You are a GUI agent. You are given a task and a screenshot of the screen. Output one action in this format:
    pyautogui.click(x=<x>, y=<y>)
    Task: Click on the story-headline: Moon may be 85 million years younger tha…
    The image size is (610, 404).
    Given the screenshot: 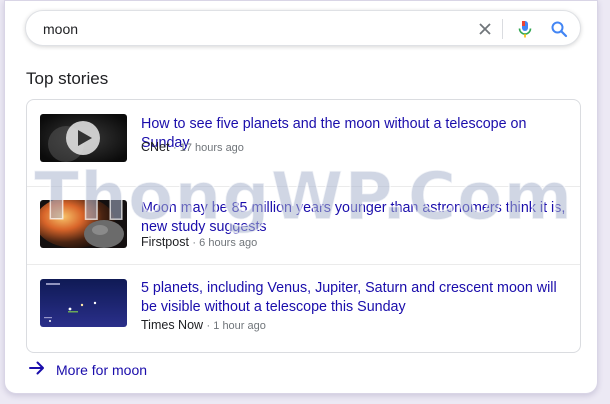 What is the action you would take?
    pyautogui.click(x=356, y=217)
    